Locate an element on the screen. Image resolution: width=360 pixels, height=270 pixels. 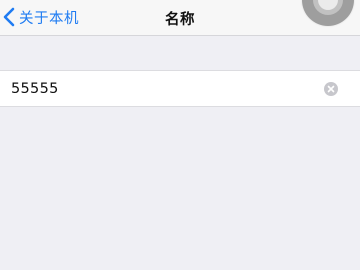
clear-x-icon is located at coordinates (331, 89).